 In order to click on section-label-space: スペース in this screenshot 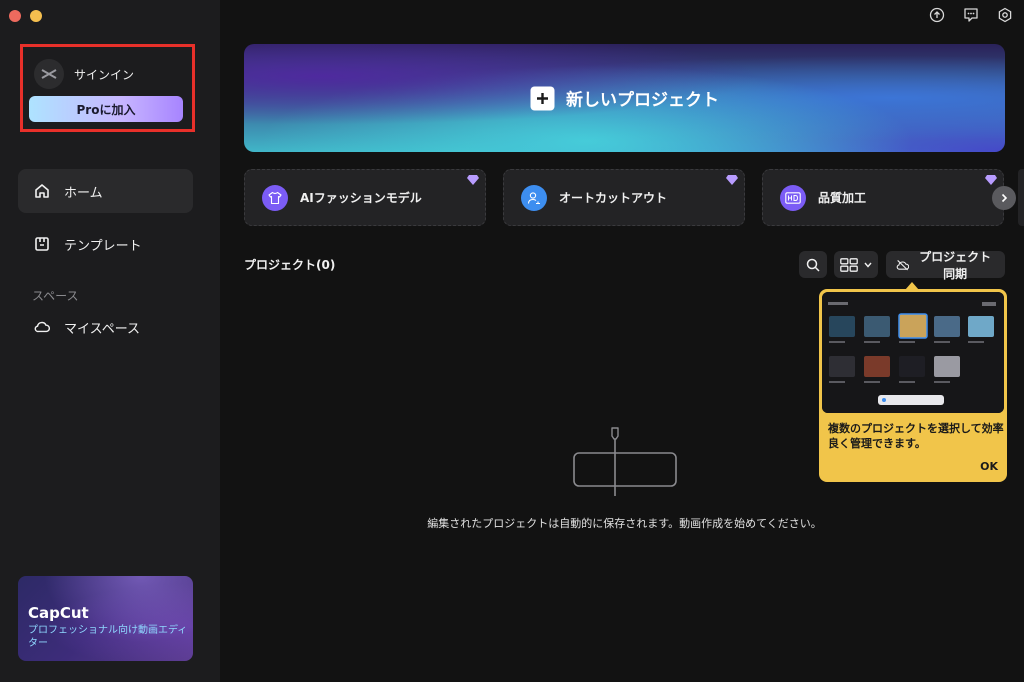, I will do `click(55, 296)`.